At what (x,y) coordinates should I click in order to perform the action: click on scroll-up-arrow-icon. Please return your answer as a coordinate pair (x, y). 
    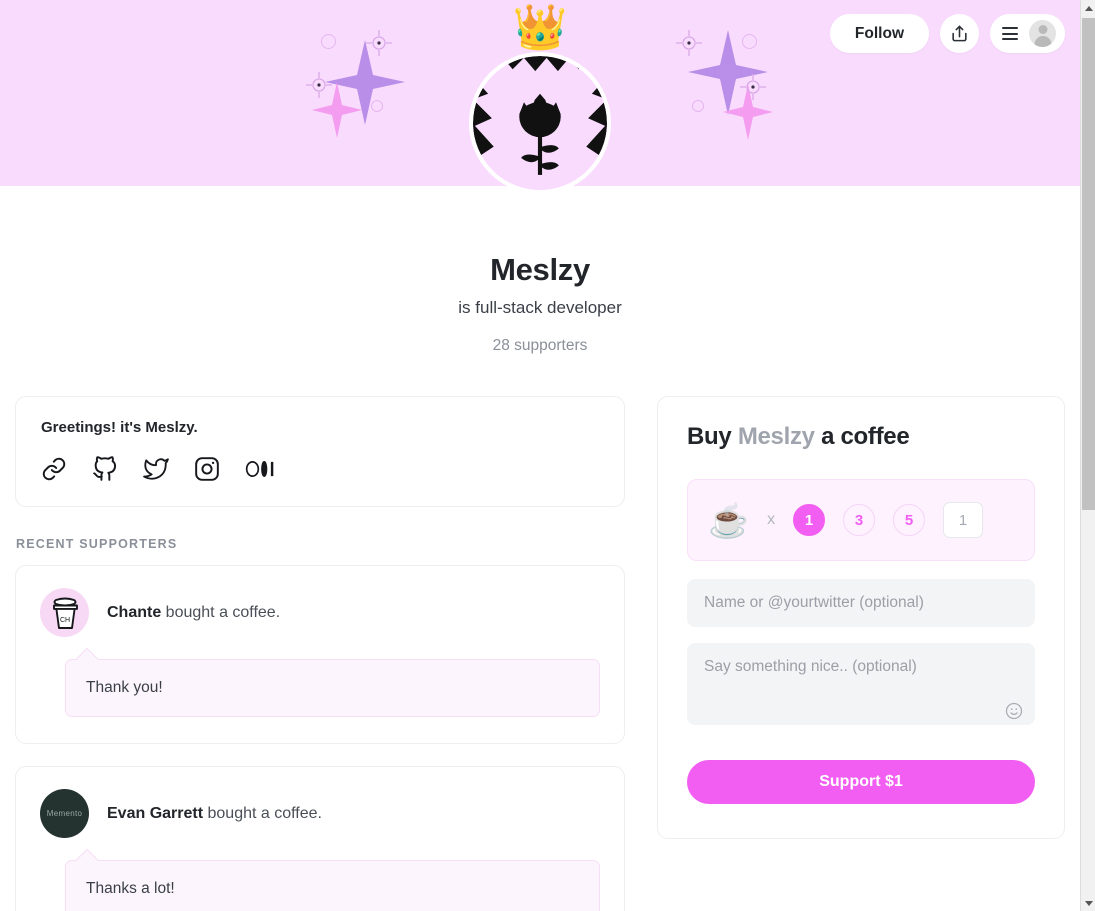
    Looking at the image, I should click on (1088, 8).